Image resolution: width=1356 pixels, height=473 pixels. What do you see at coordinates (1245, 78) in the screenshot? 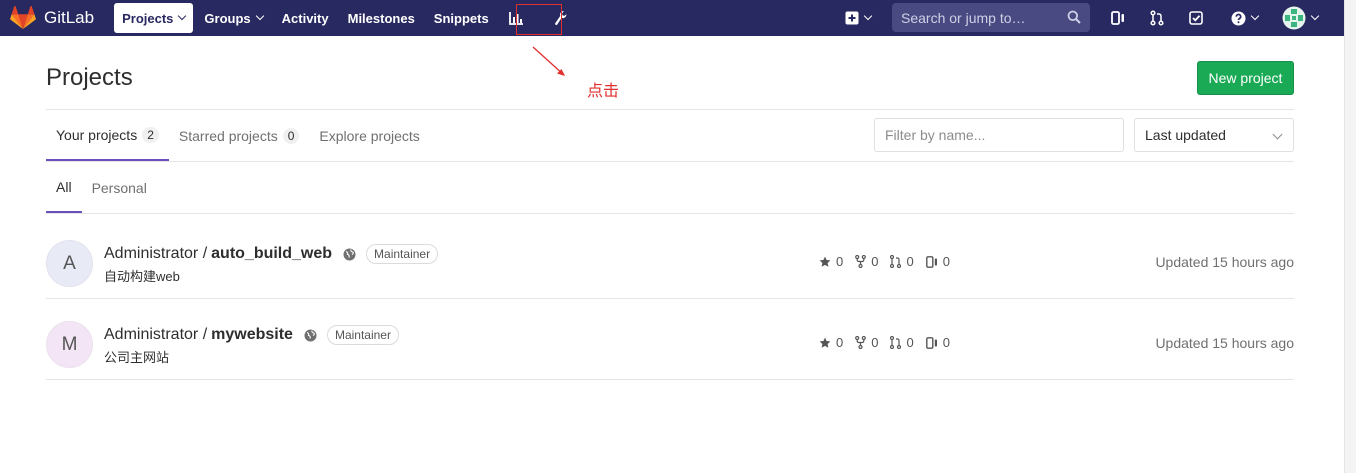
I see `new-project-button: New project` at bounding box center [1245, 78].